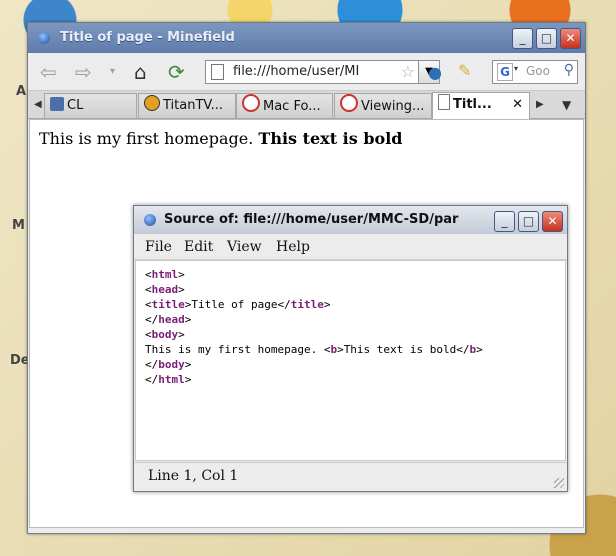 The image size is (616, 556). Describe the element at coordinates (540, 105) in the screenshot. I see `tab-scroll-right-icon: ▶` at that location.